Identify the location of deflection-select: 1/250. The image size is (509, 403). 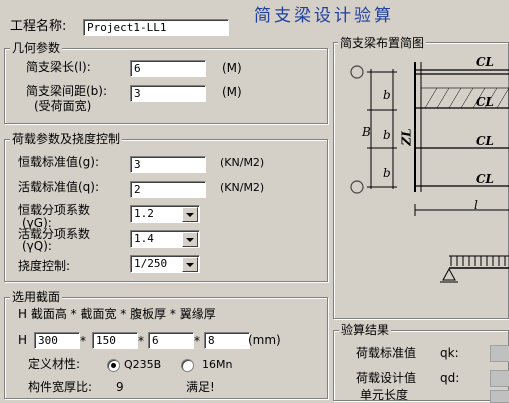
(165, 264).